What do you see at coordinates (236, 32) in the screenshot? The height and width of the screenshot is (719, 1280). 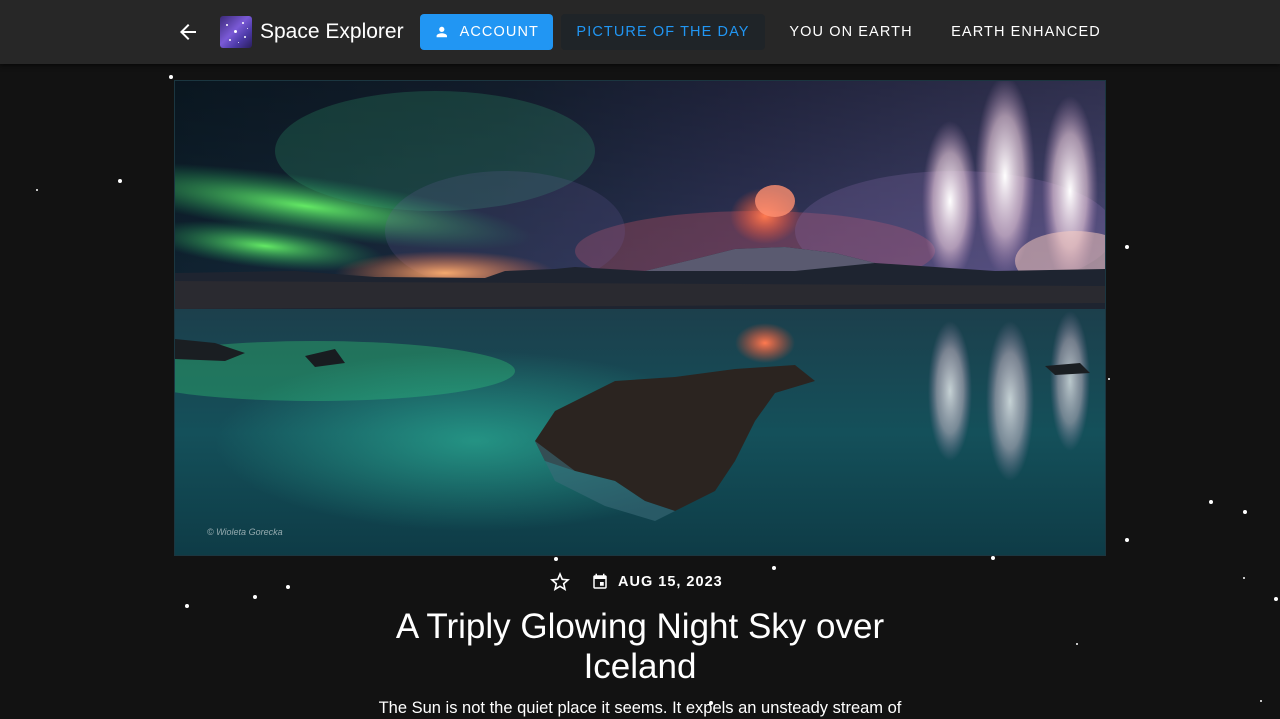 I see `galaxy-logo` at bounding box center [236, 32].